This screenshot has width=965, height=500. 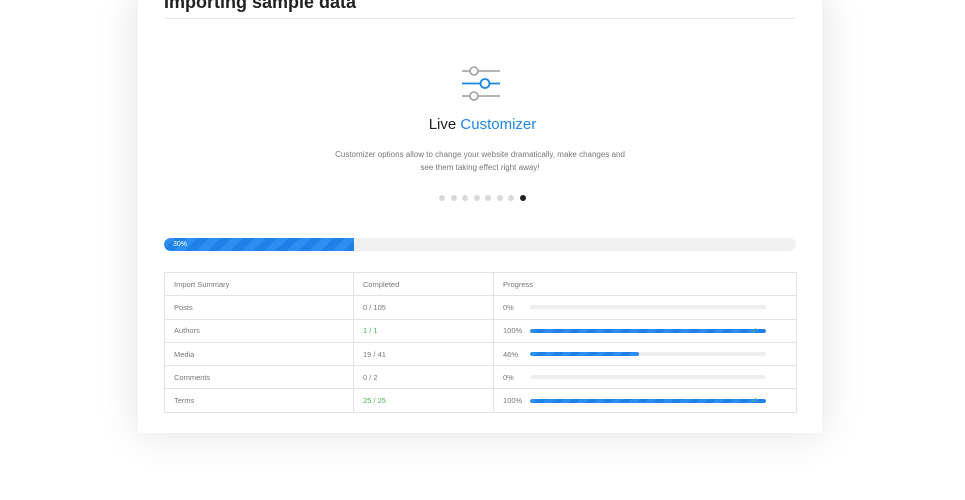 I want to click on slide-heading-accent: Customizer, so click(x=498, y=124).